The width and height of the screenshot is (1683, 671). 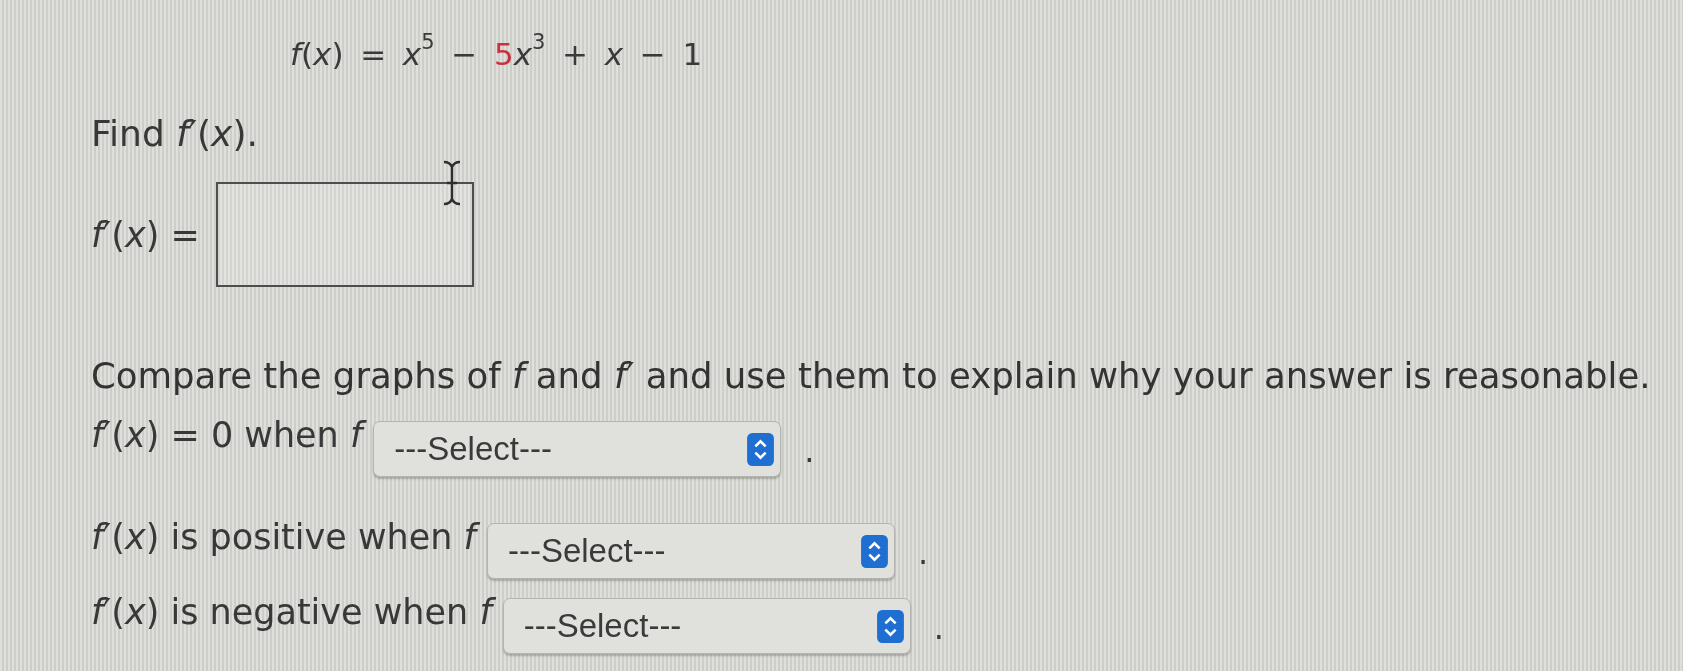 What do you see at coordinates (344, 234) in the screenshot?
I see `answer-input` at bounding box center [344, 234].